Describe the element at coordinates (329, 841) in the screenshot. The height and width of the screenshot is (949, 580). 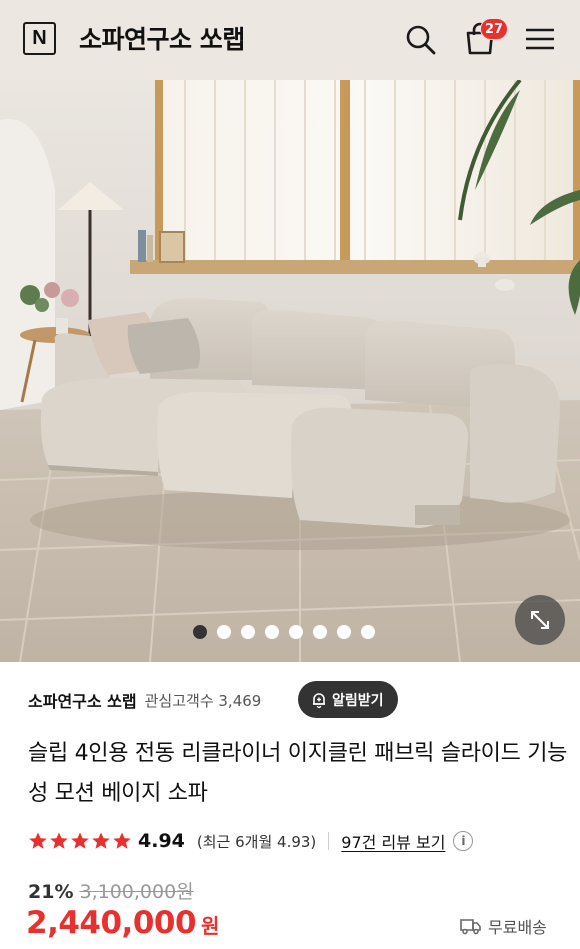
I see `divider` at that location.